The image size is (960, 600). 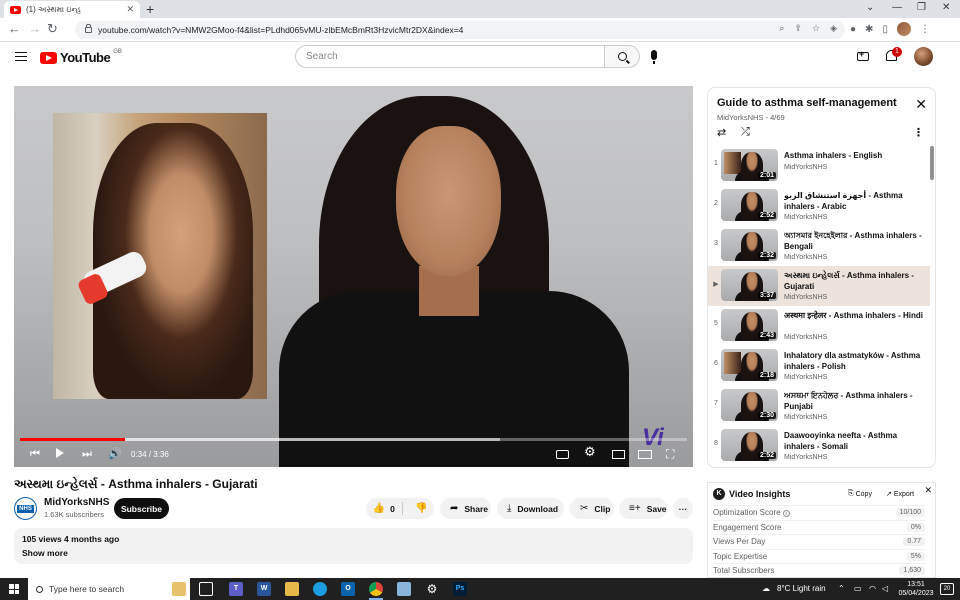 I want to click on share-page-icon: ⇪, so click(x=798, y=28).